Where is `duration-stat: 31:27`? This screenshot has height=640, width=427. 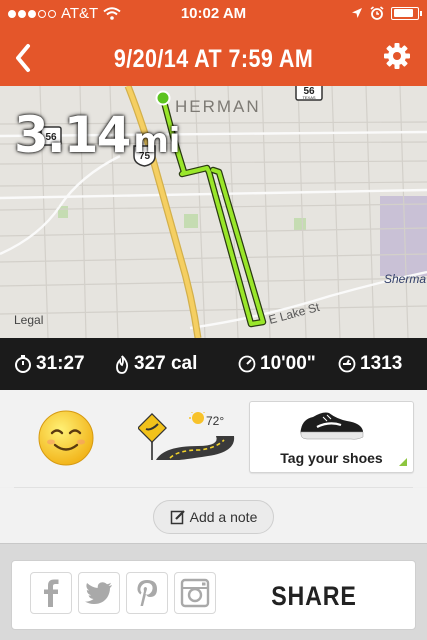
duration-stat: 31:27 is located at coordinates (49, 364).